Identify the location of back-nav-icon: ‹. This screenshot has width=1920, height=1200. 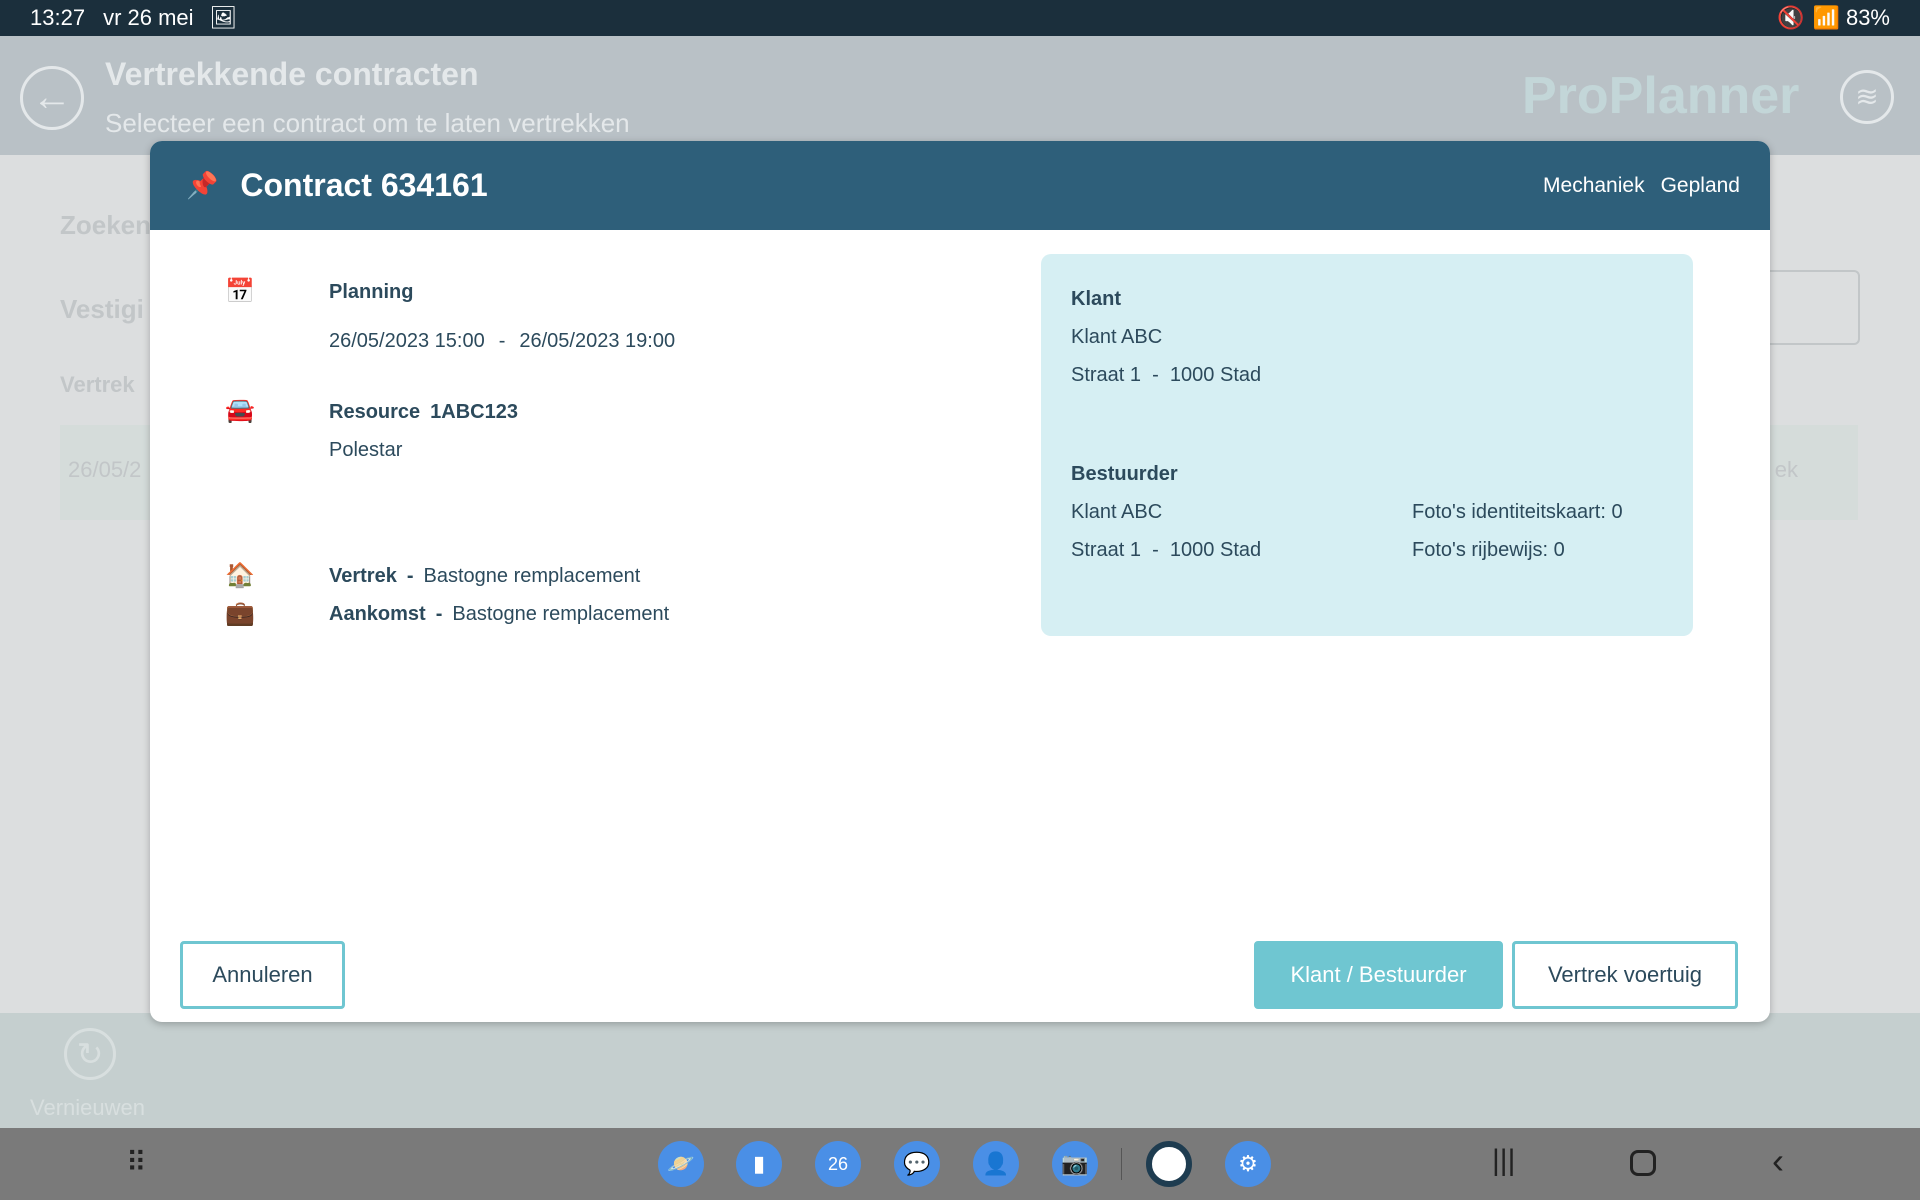
(1778, 1161).